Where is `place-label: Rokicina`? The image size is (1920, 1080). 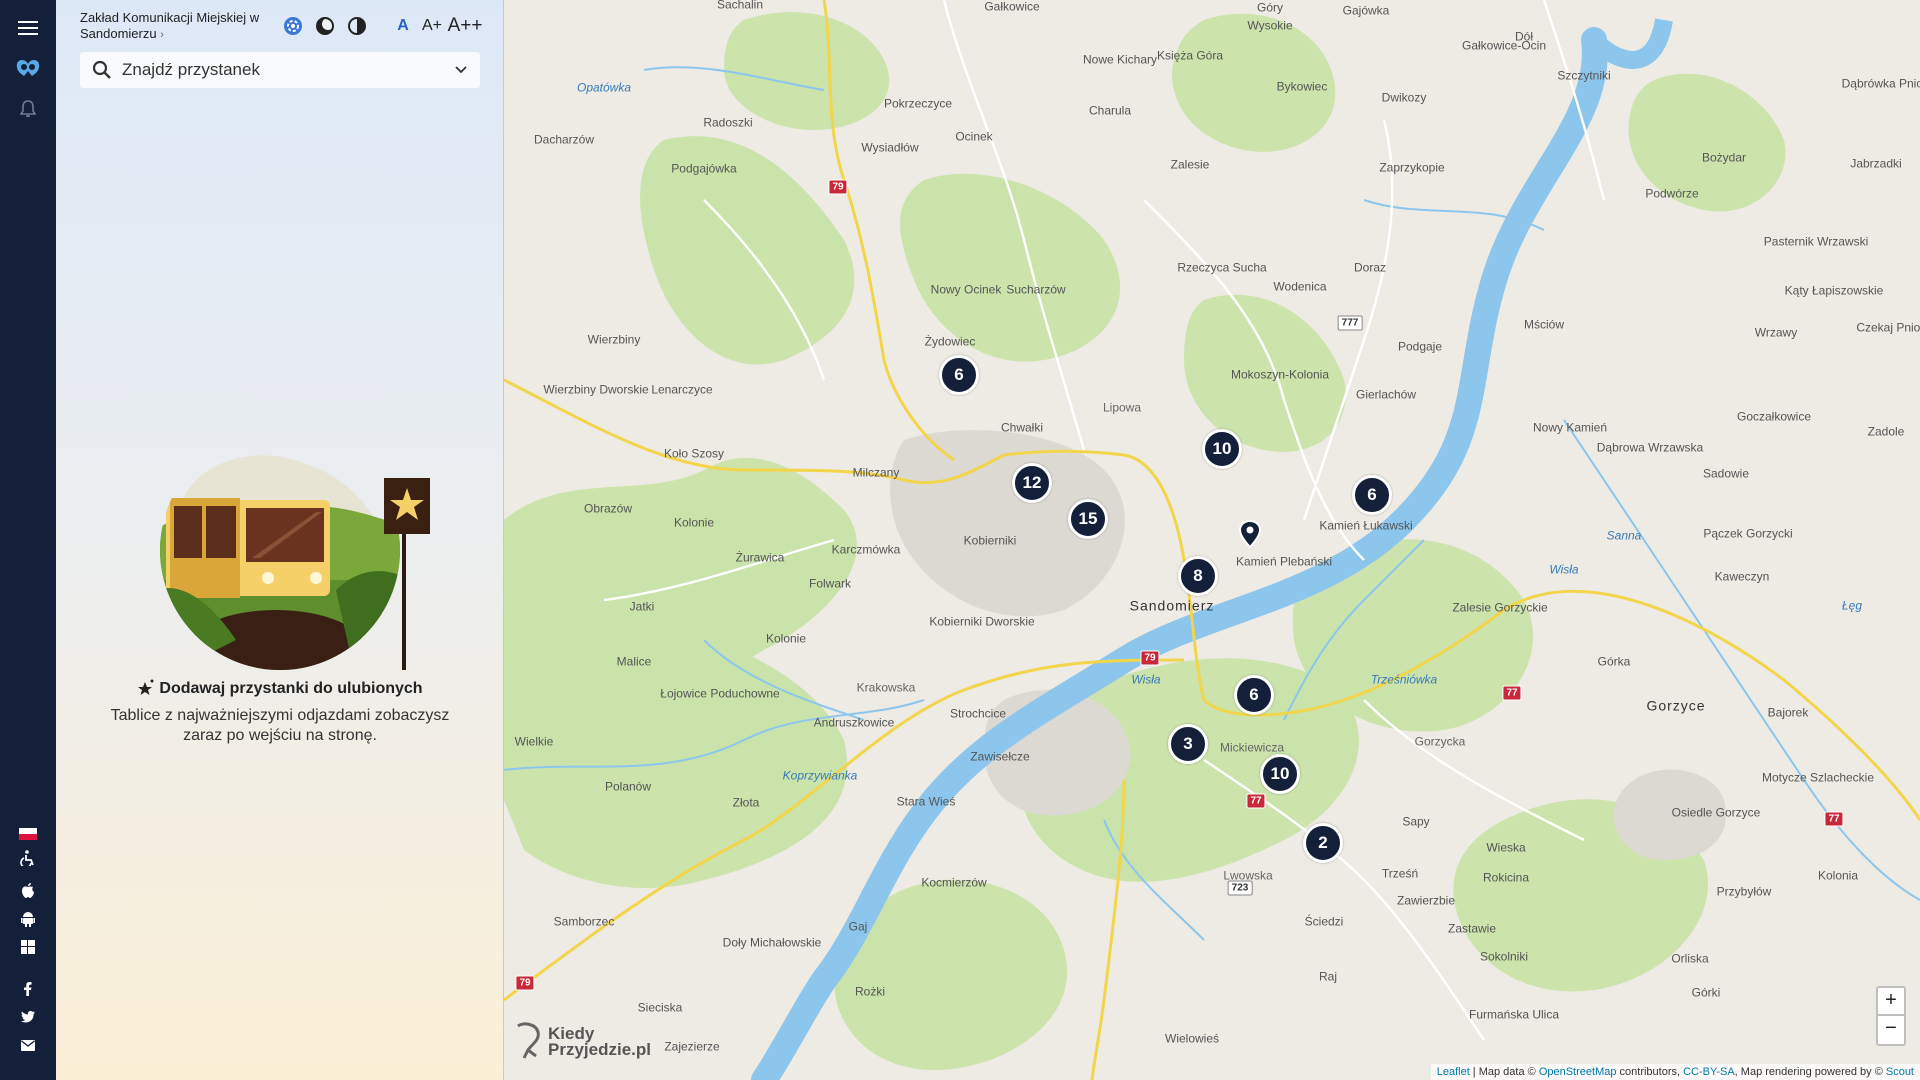
place-label: Rokicina is located at coordinates (1506, 877).